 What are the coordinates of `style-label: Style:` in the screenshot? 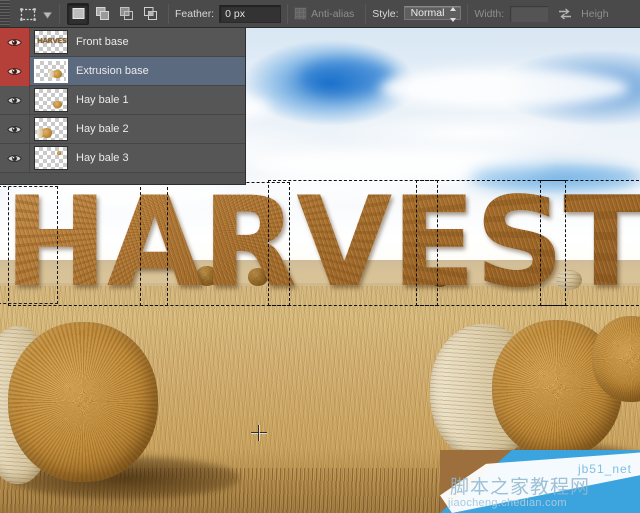 It's located at (385, 13).